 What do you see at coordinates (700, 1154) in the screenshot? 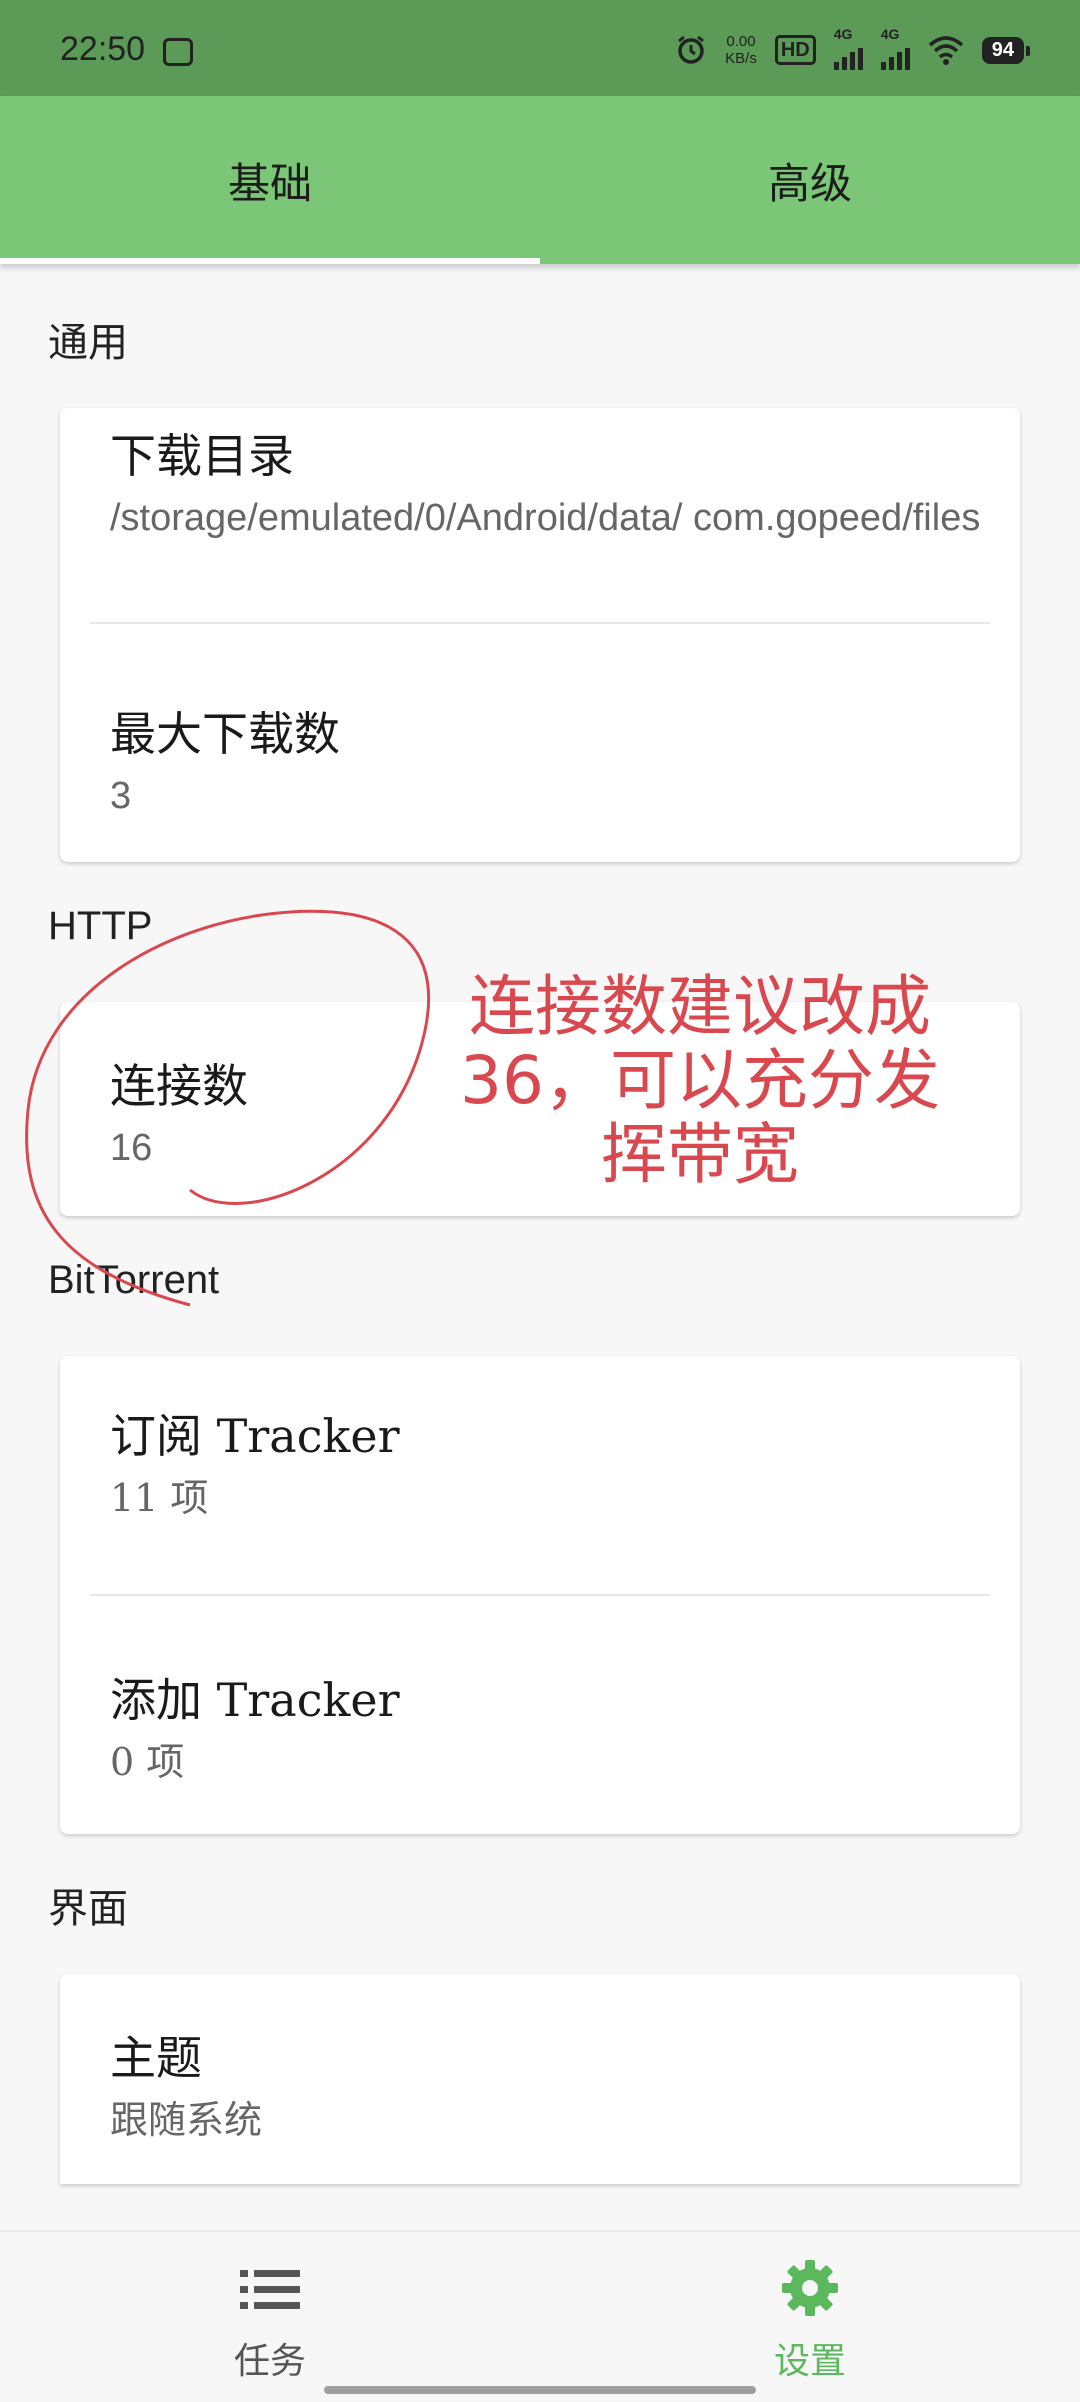
I see `annotation-line-3: 挥带宽` at bounding box center [700, 1154].